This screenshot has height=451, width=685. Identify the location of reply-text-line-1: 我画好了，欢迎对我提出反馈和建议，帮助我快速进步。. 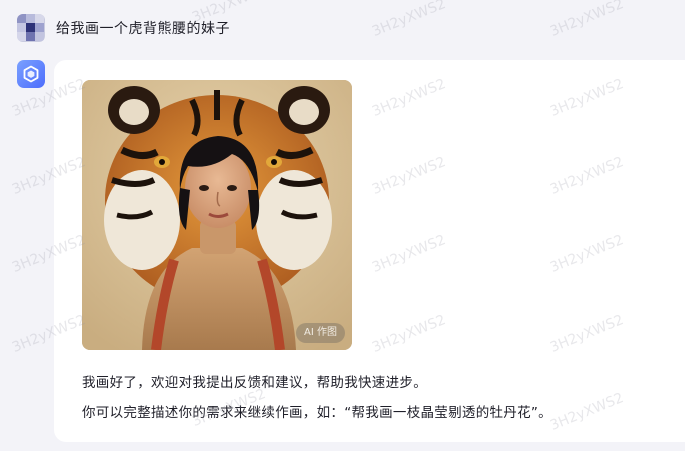
(254, 383).